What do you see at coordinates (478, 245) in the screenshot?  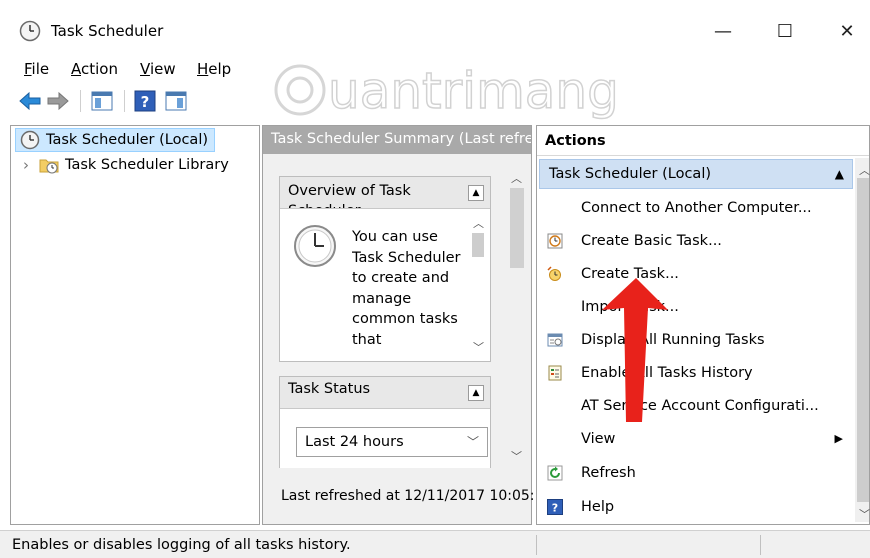 I see `overview-scrollbar-thumb` at bounding box center [478, 245].